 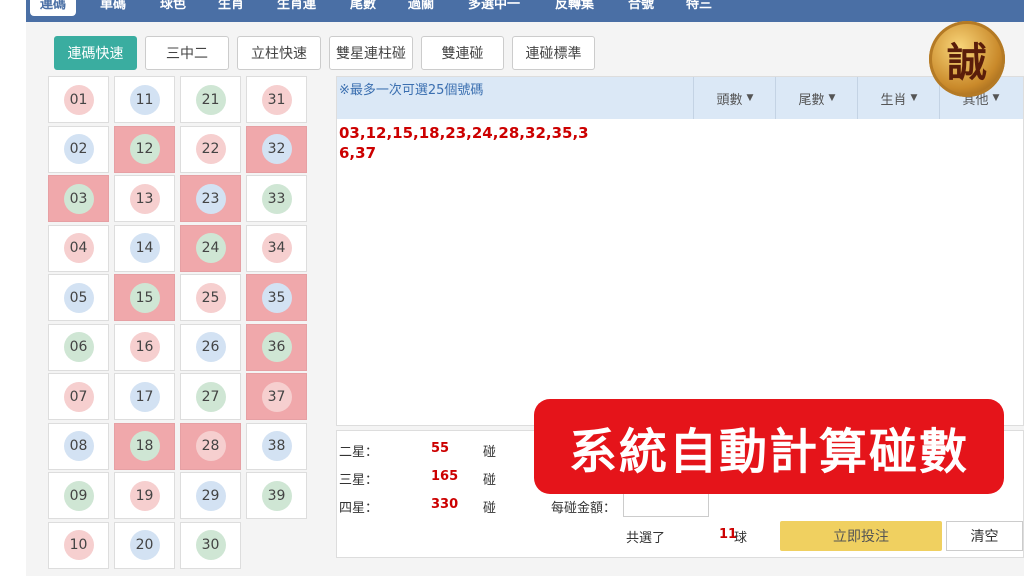 What do you see at coordinates (984, 536) in the screenshot?
I see `clear-button: 清空` at bounding box center [984, 536].